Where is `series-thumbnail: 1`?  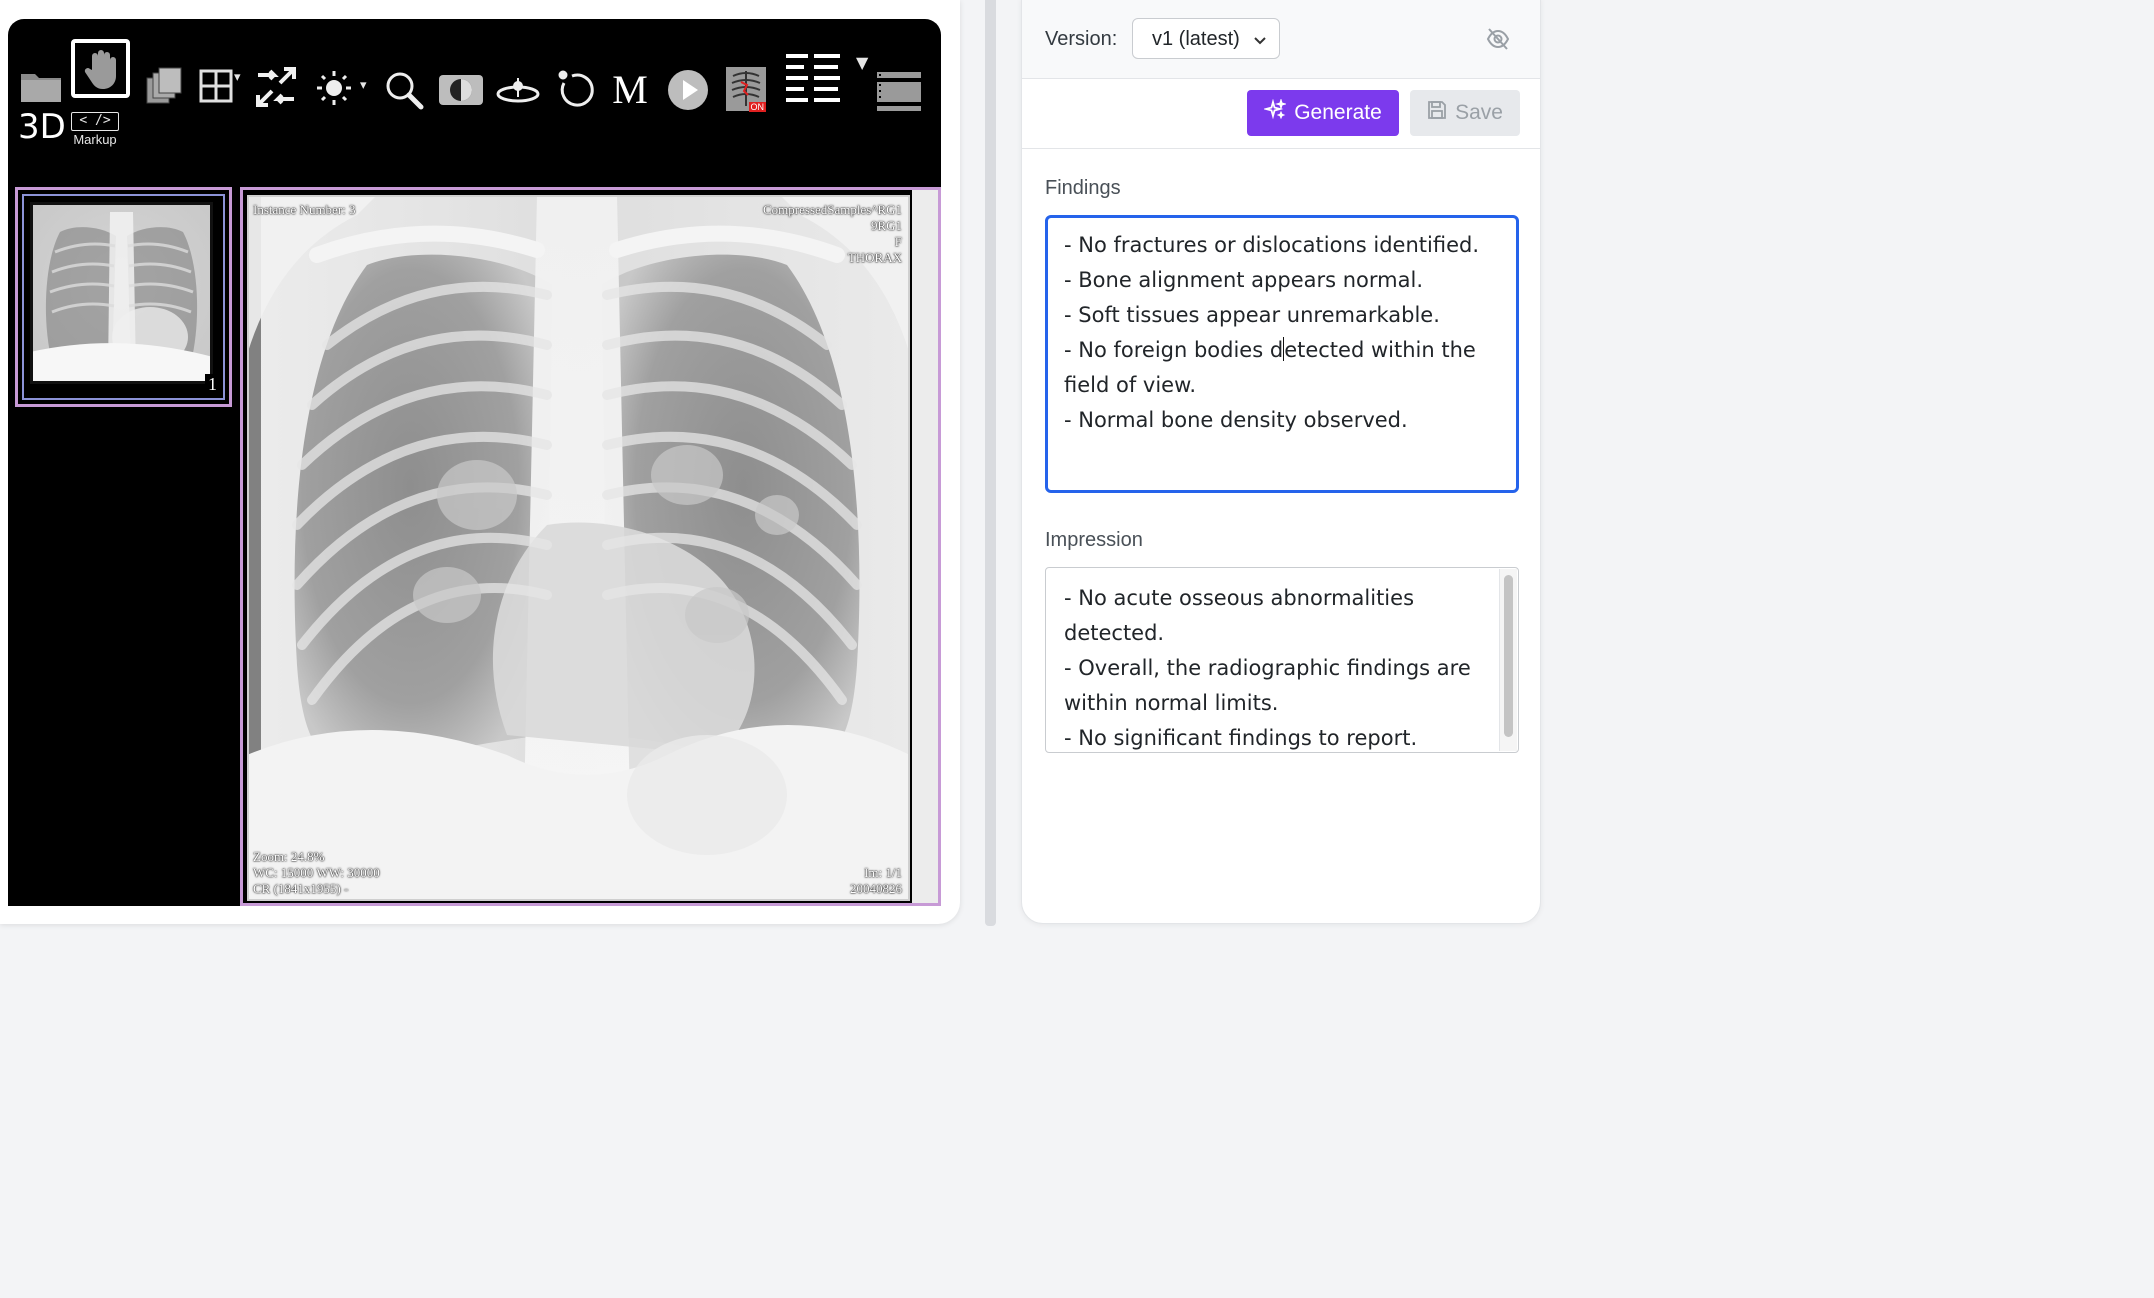
series-thumbnail: 1 is located at coordinates (123, 297).